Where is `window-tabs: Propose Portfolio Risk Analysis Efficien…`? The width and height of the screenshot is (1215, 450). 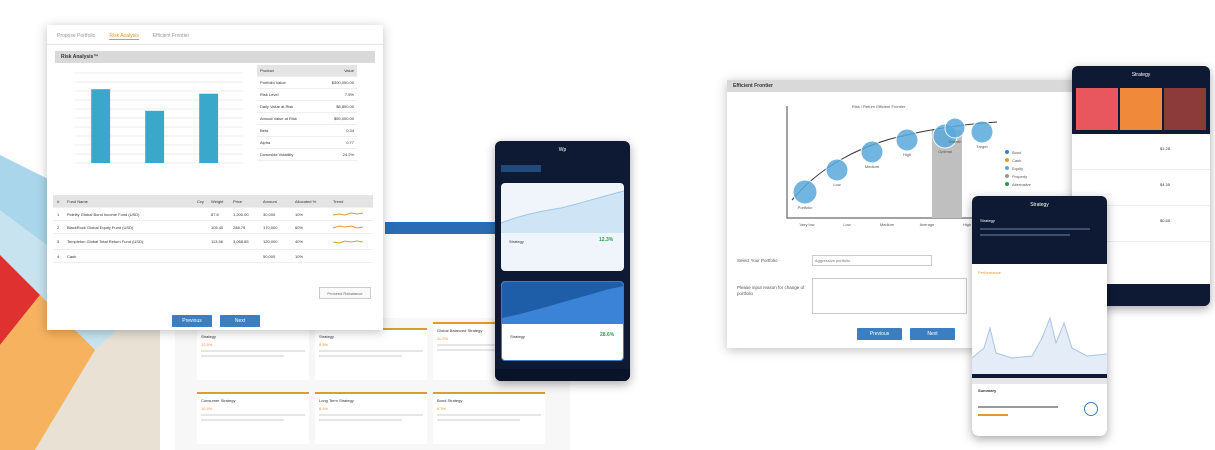 window-tabs: Propose Portfolio Risk Analysis Efficien… is located at coordinates (215, 35).